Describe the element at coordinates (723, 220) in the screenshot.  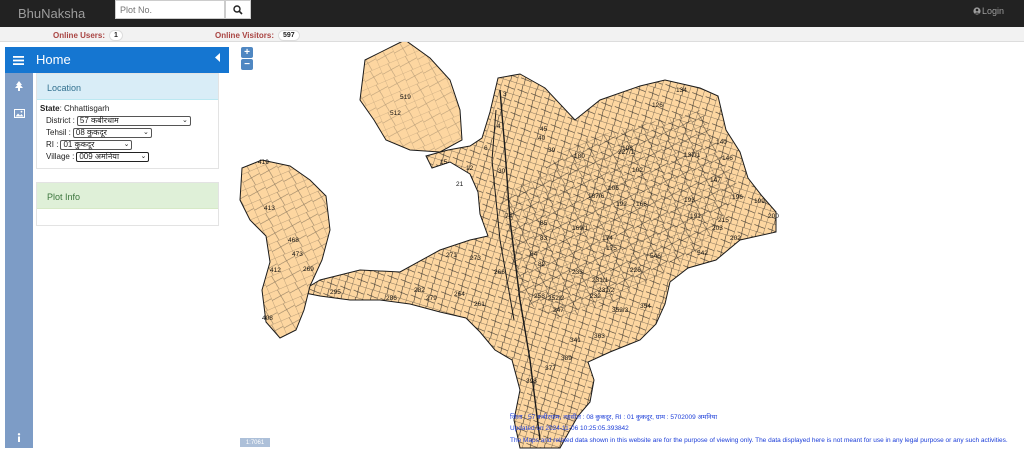
I see `plot-number-label: 215` at that location.